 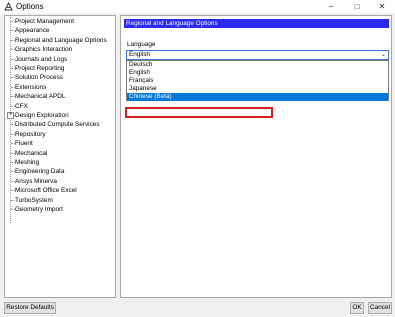 What do you see at coordinates (44, 21) in the screenshot?
I see `tree-item-project-management: Project Management` at bounding box center [44, 21].